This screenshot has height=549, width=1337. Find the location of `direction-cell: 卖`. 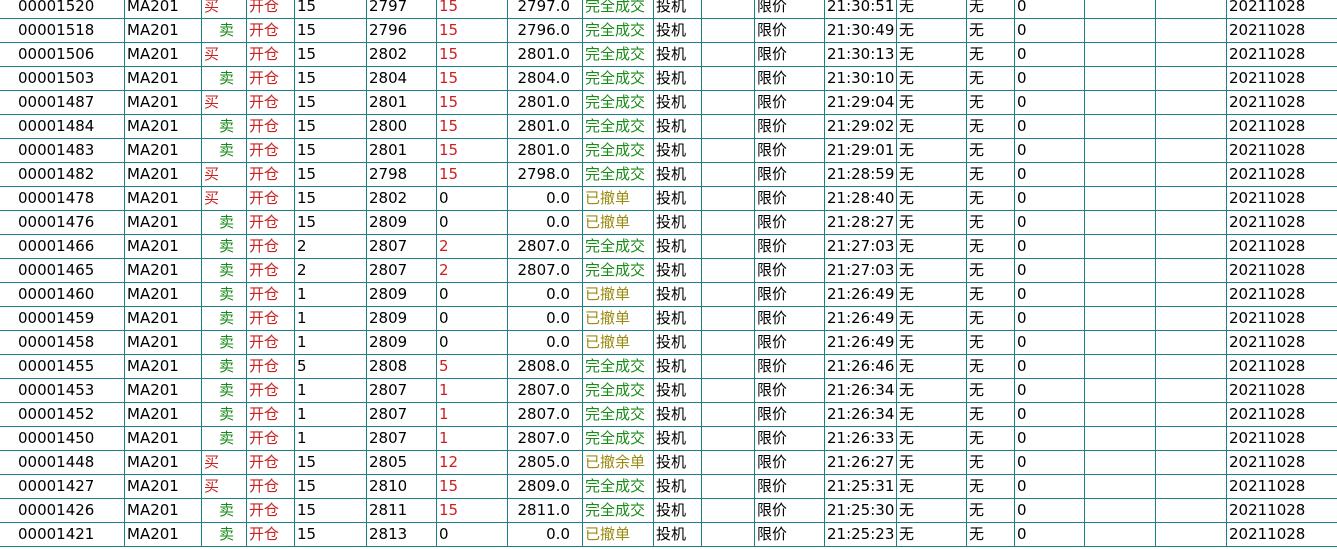

direction-cell: 卖 is located at coordinates (224, 534).